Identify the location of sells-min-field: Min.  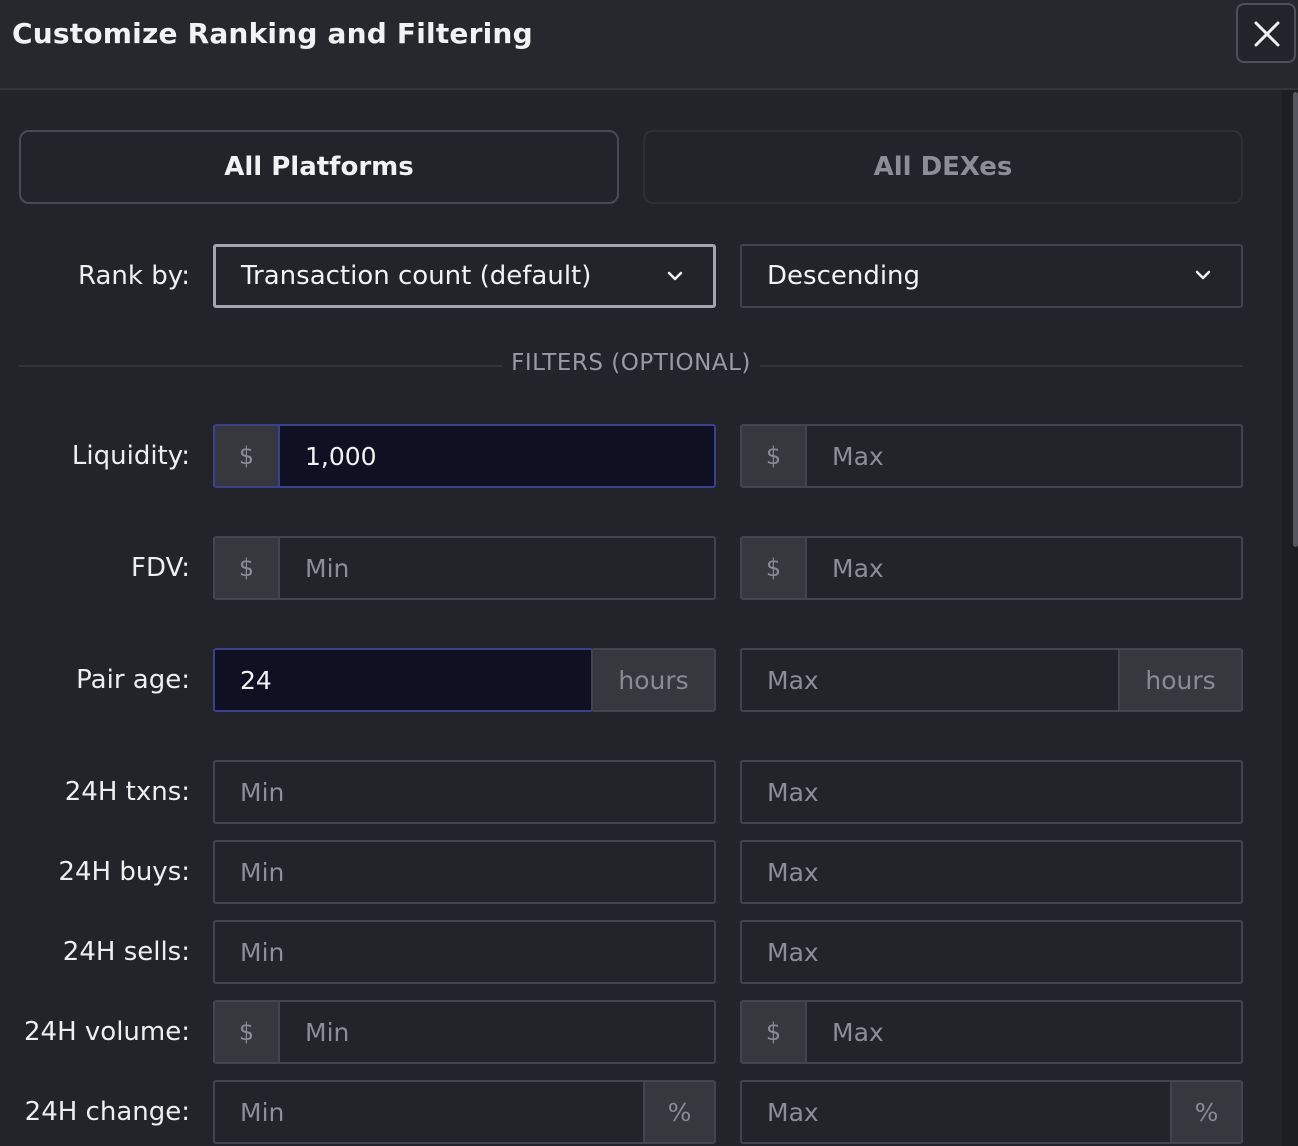
(464, 952).